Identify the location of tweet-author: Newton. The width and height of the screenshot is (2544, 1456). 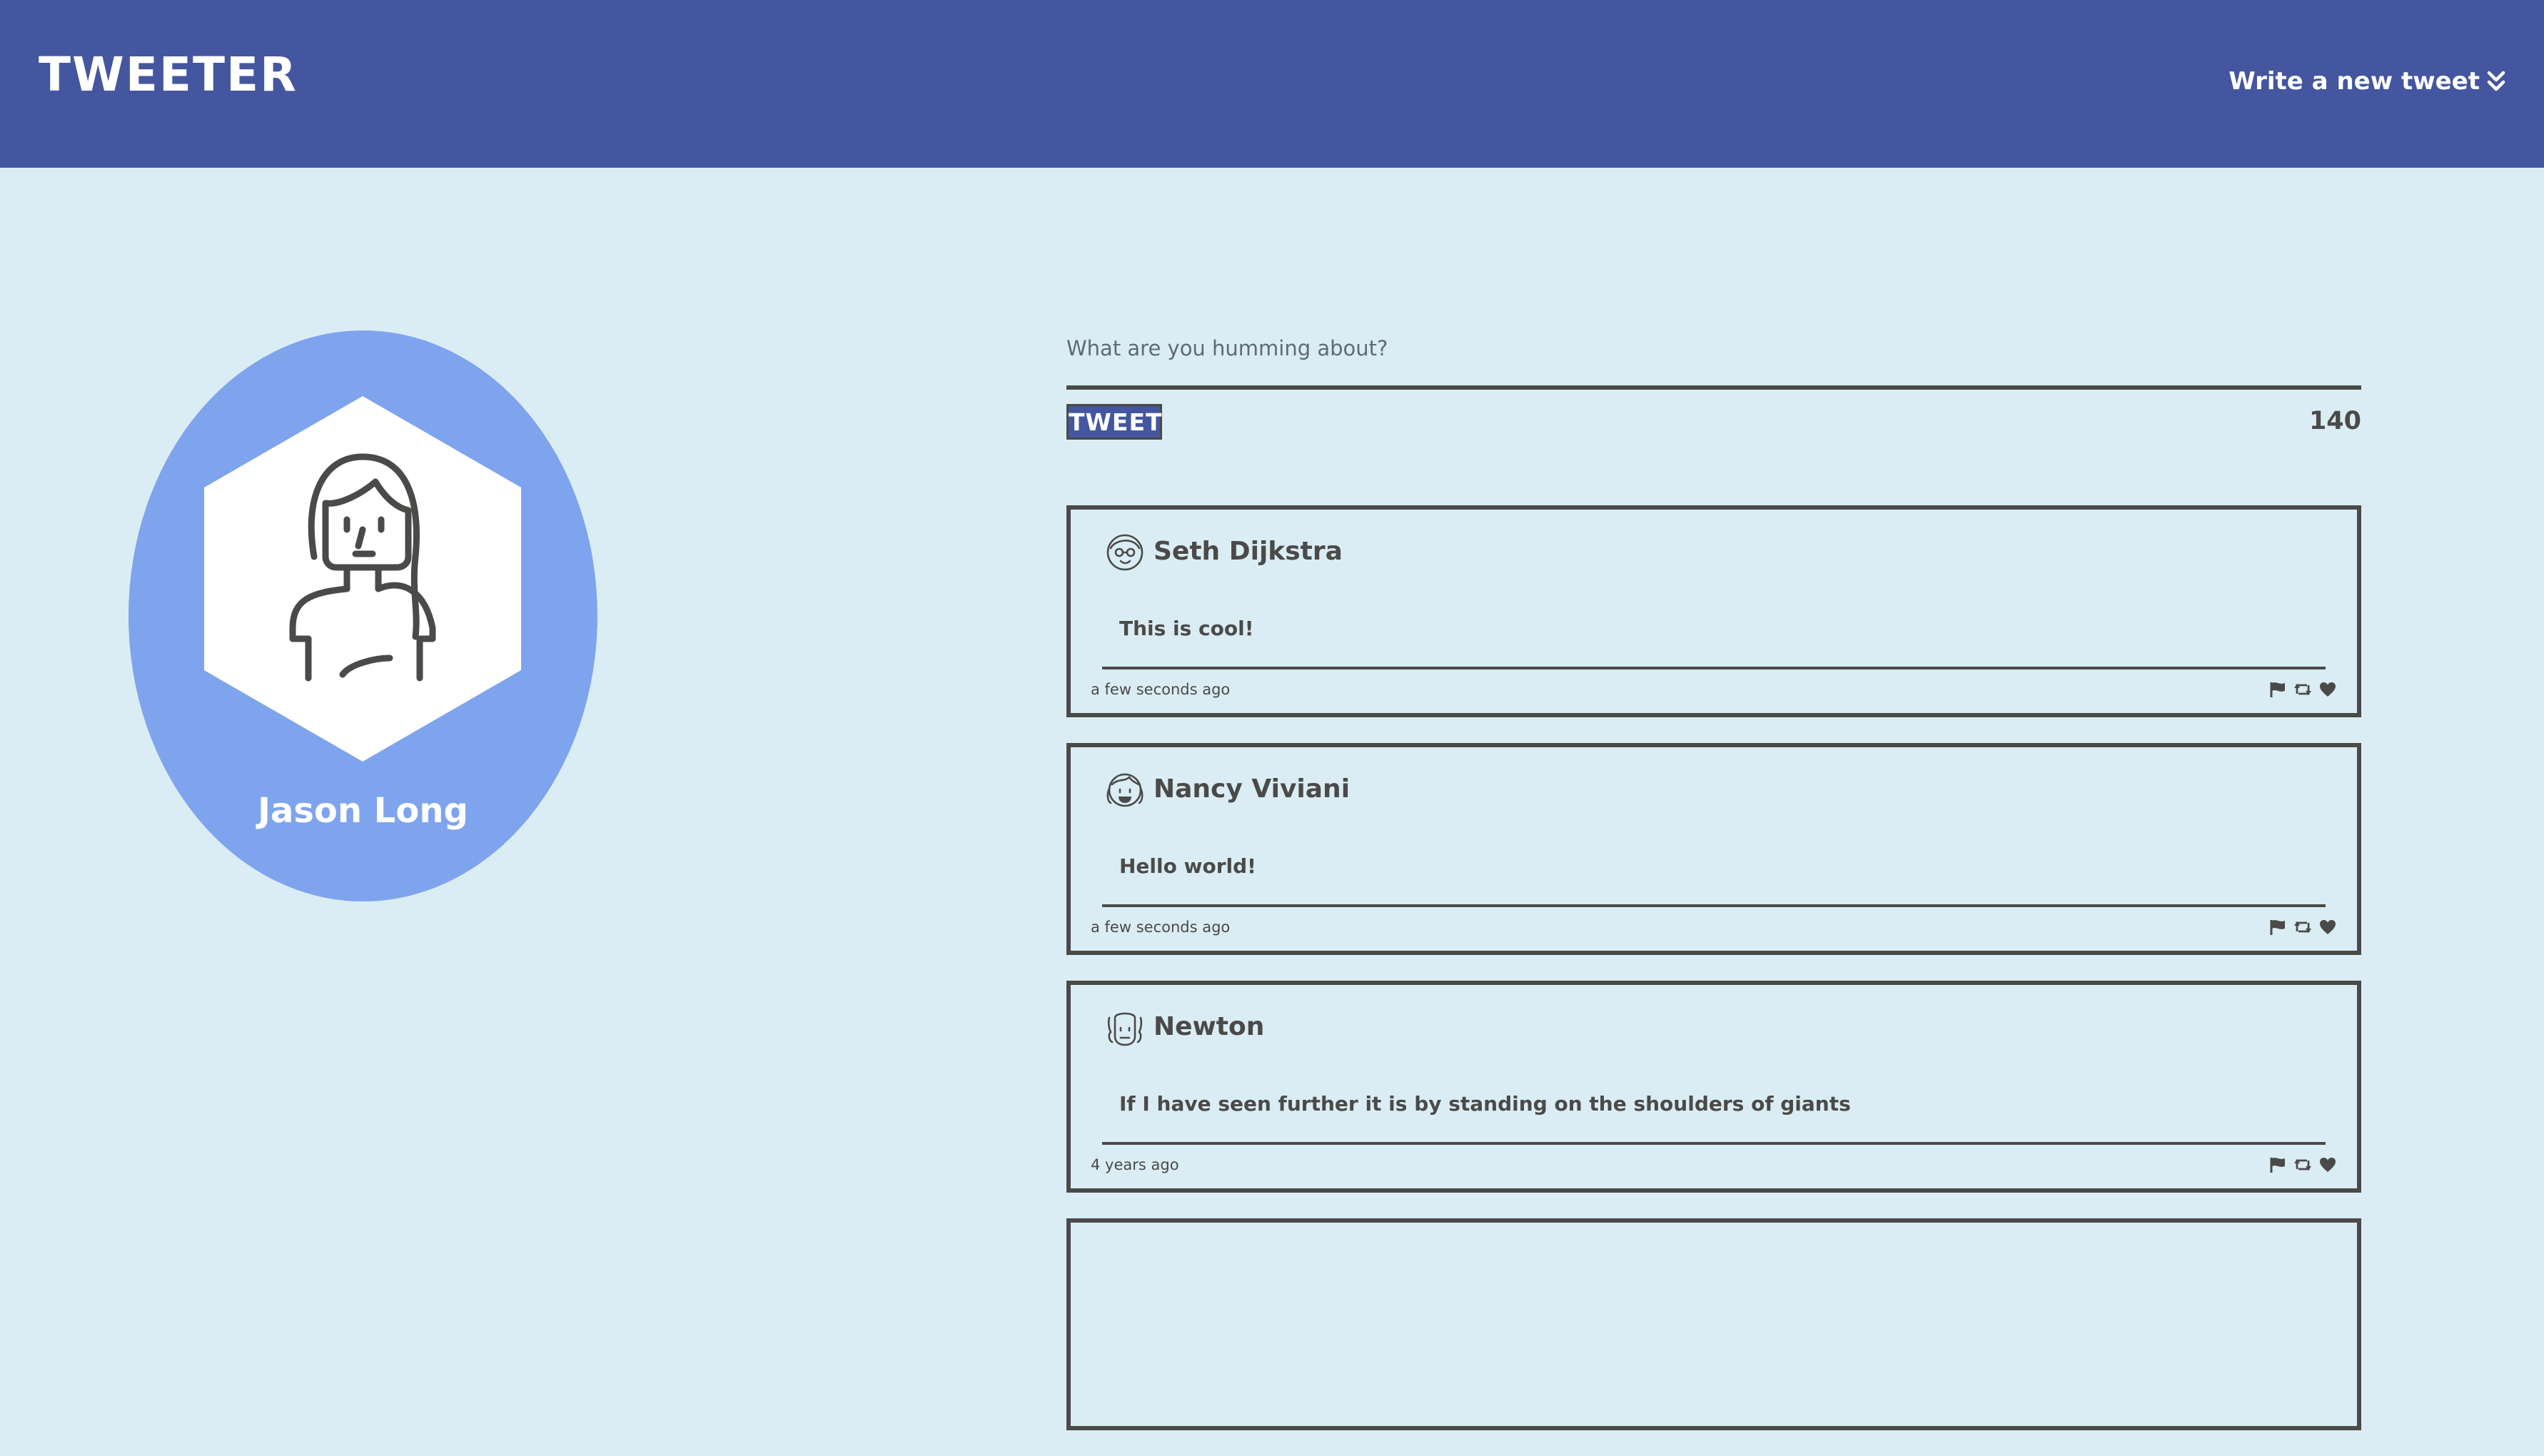
(1209, 1026).